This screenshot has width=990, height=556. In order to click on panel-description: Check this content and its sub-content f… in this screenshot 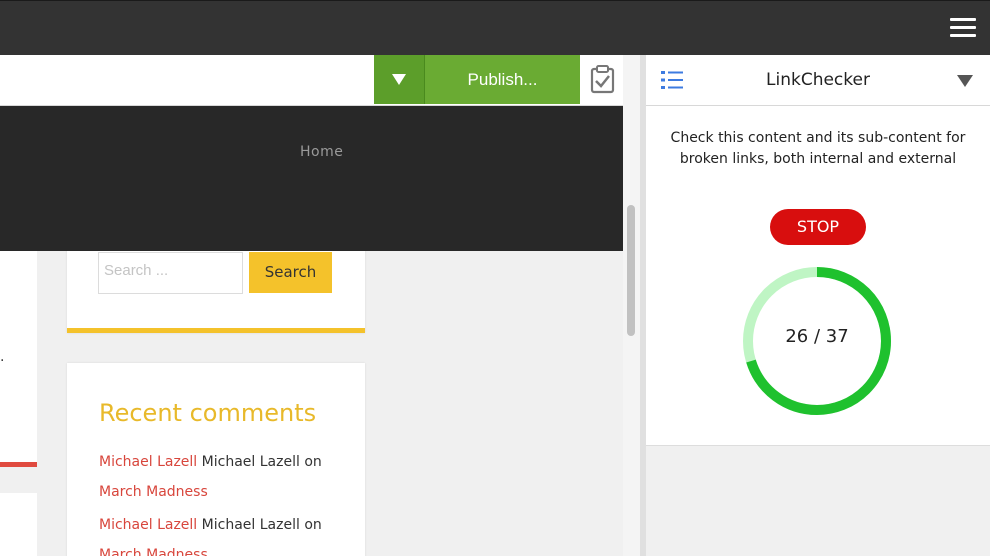, I will do `click(818, 148)`.